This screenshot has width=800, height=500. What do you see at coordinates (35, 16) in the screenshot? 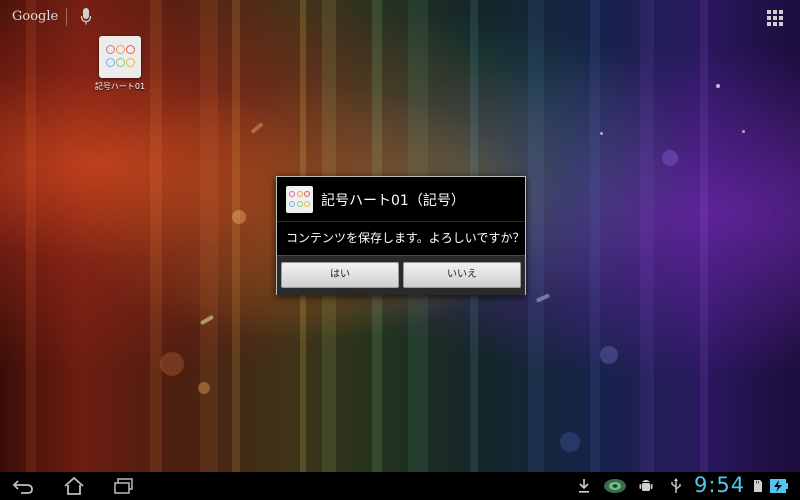
I see `google-search-label: Google` at bounding box center [35, 16].